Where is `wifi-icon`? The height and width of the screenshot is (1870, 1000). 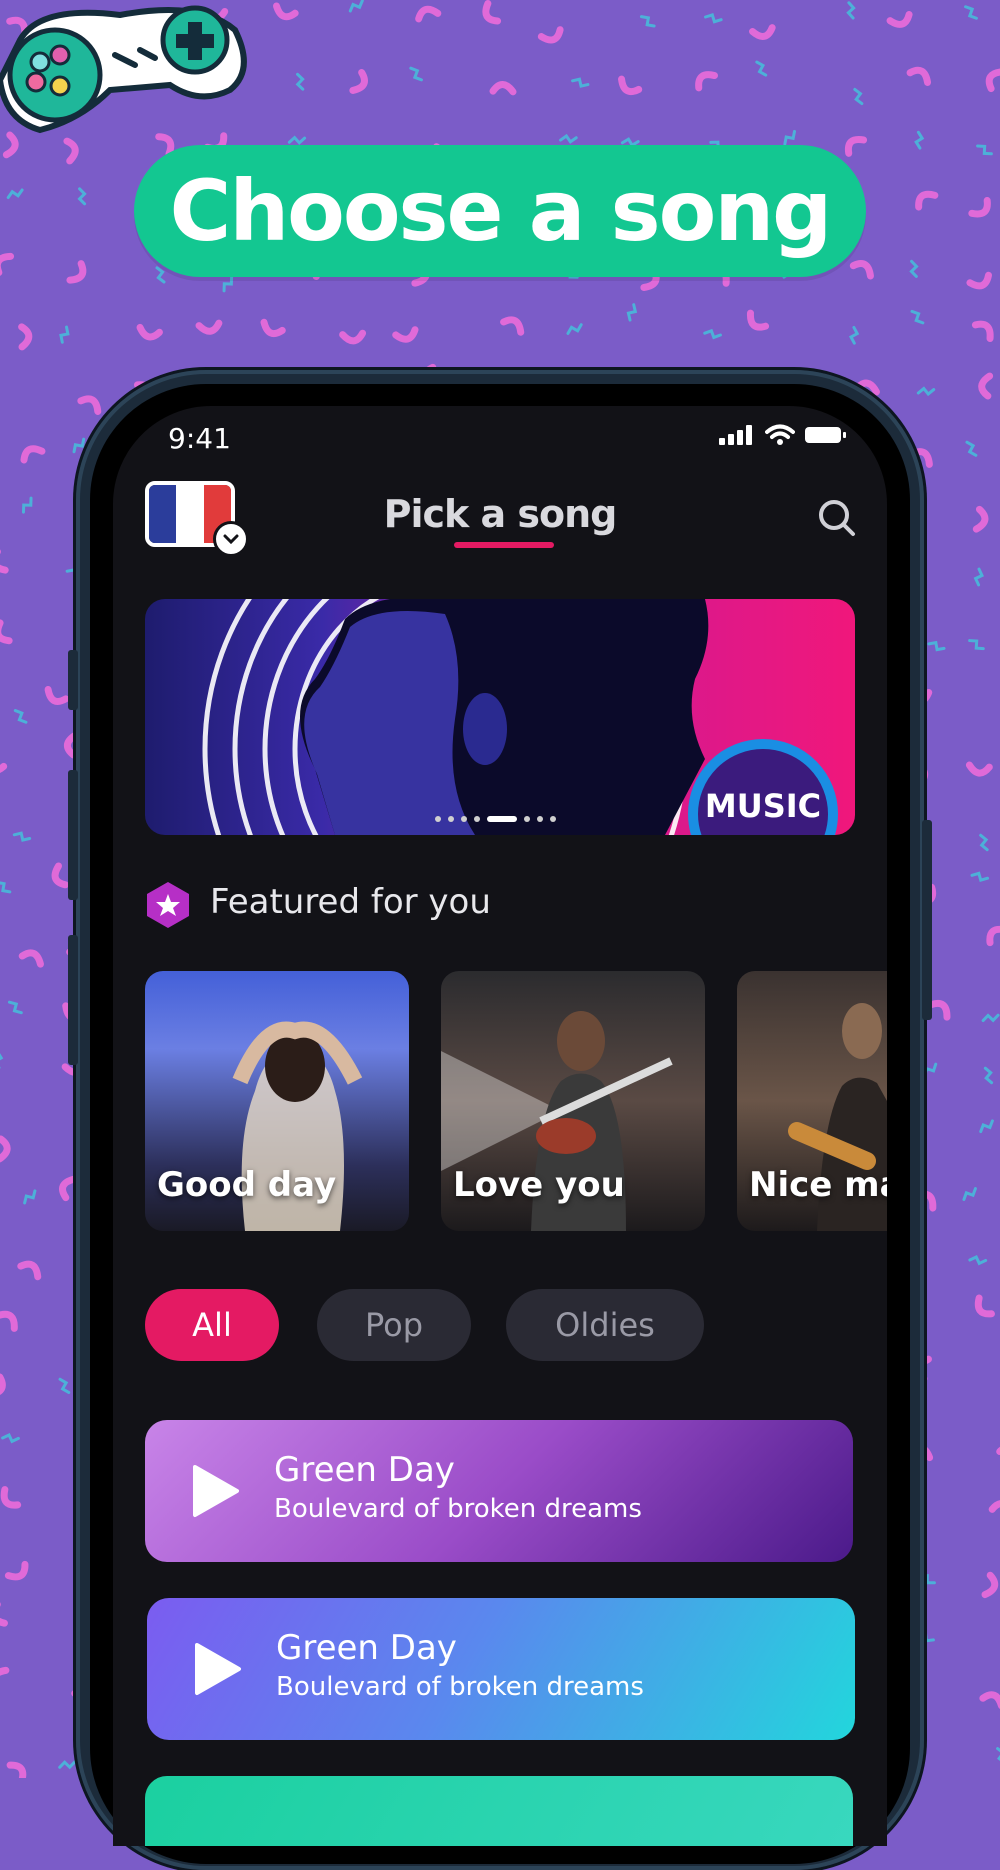
wifi-icon is located at coordinates (780, 435).